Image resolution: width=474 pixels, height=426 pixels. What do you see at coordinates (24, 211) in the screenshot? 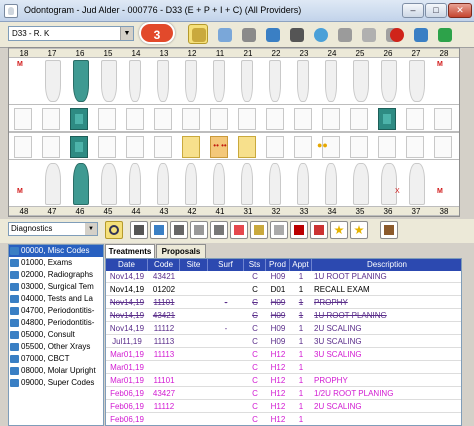
I see `tooth-number-48: 48` at bounding box center [24, 211].